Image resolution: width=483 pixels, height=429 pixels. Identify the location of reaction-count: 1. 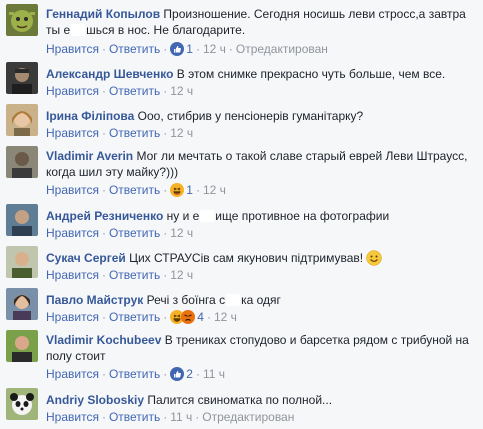
(189, 190).